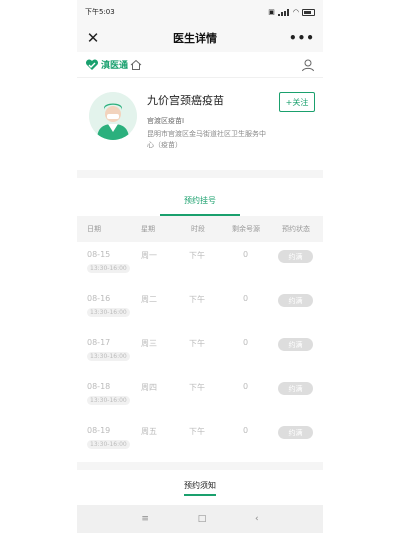 This screenshot has height=533, width=400. I want to click on doctor-avatar, so click(113, 116).